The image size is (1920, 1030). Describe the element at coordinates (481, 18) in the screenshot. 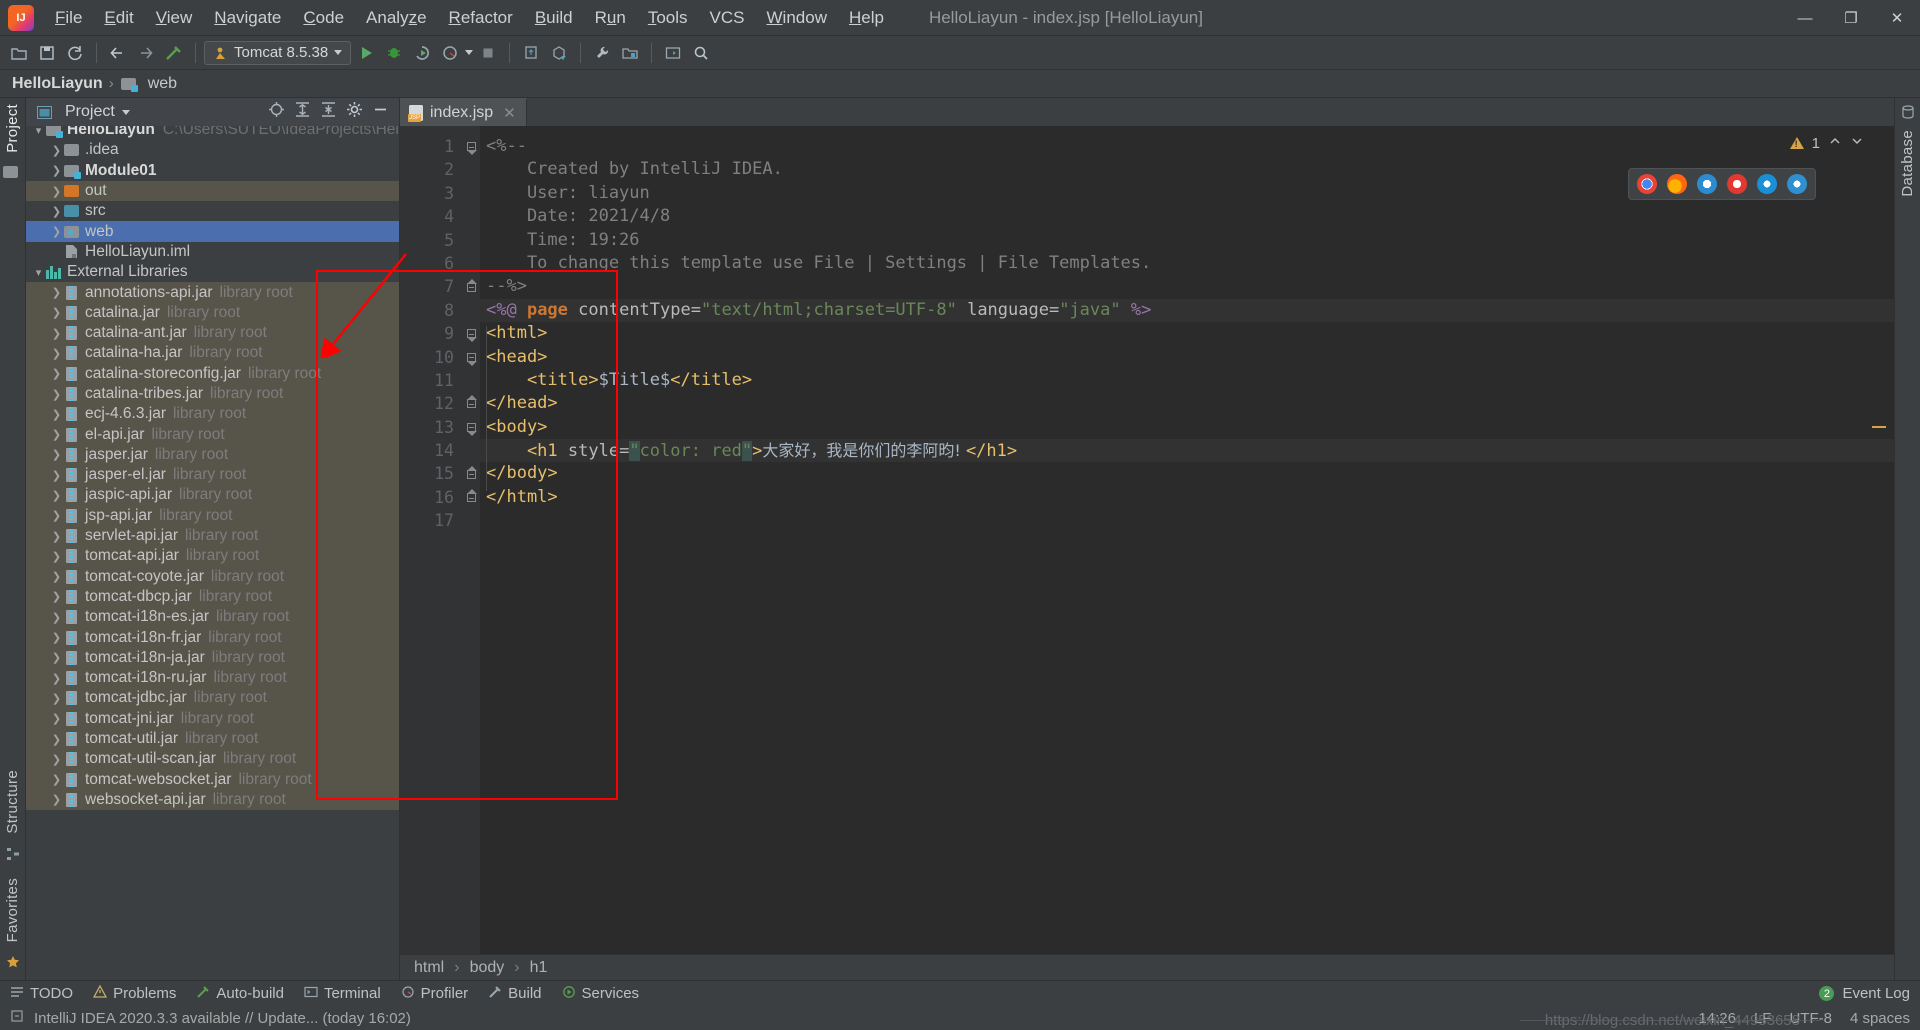

I see `menu-refactor: Refactor` at that location.